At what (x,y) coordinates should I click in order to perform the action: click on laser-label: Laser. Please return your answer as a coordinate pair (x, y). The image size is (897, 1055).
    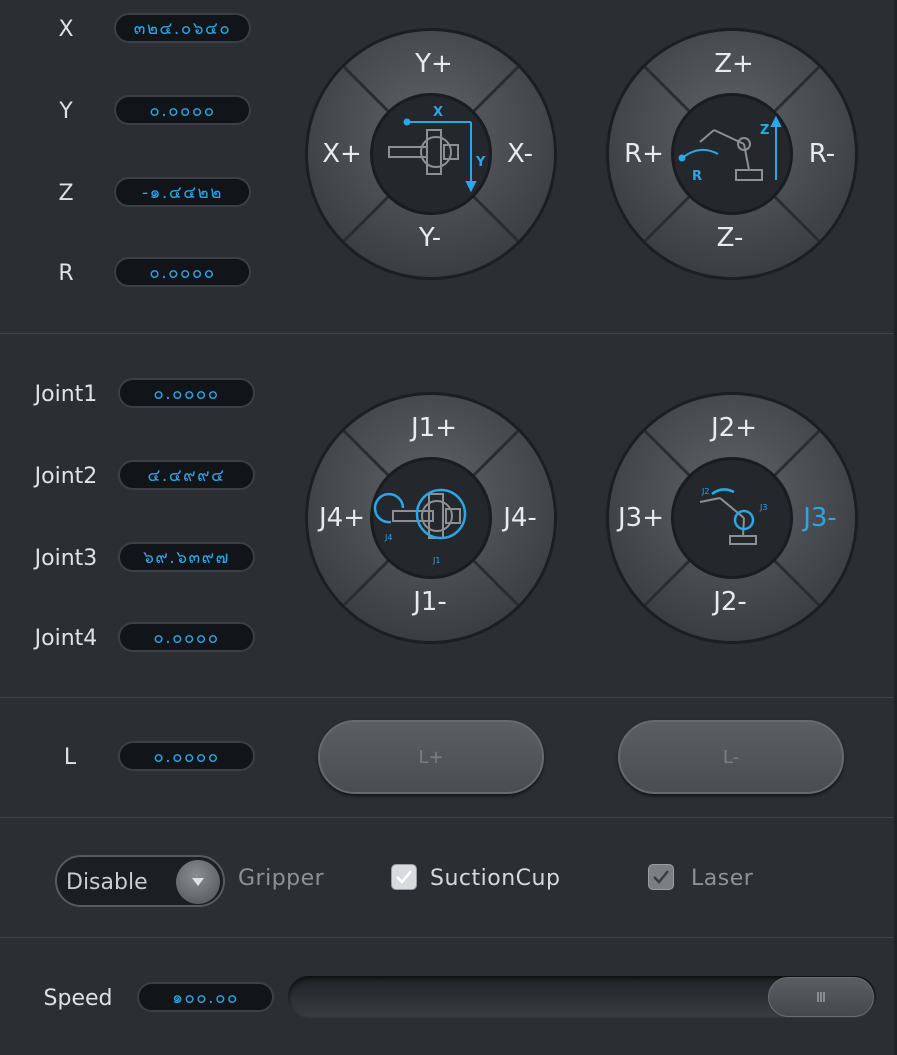
    Looking at the image, I should click on (722, 878).